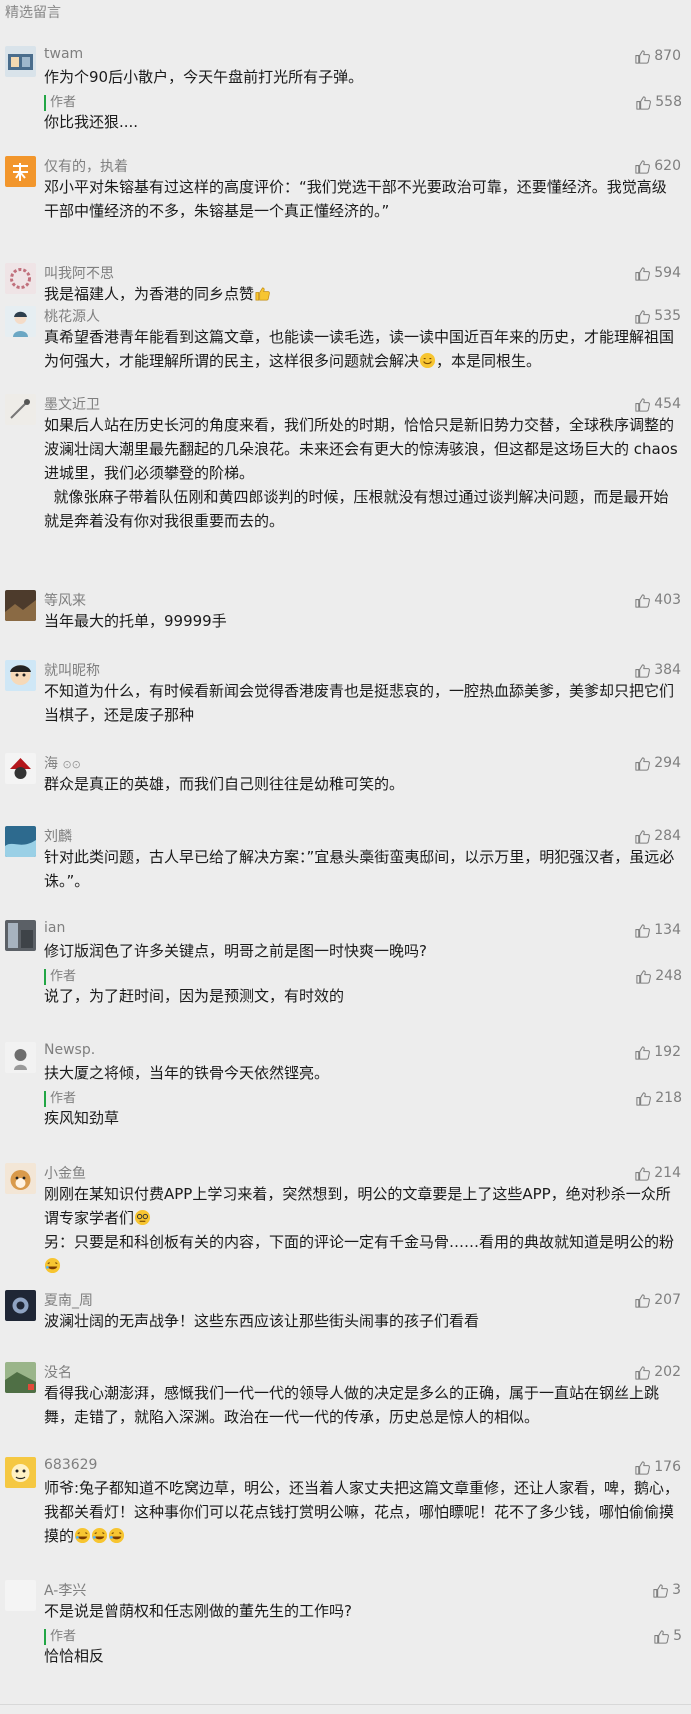  What do you see at coordinates (657, 670) in the screenshot?
I see `like-button: 384` at bounding box center [657, 670].